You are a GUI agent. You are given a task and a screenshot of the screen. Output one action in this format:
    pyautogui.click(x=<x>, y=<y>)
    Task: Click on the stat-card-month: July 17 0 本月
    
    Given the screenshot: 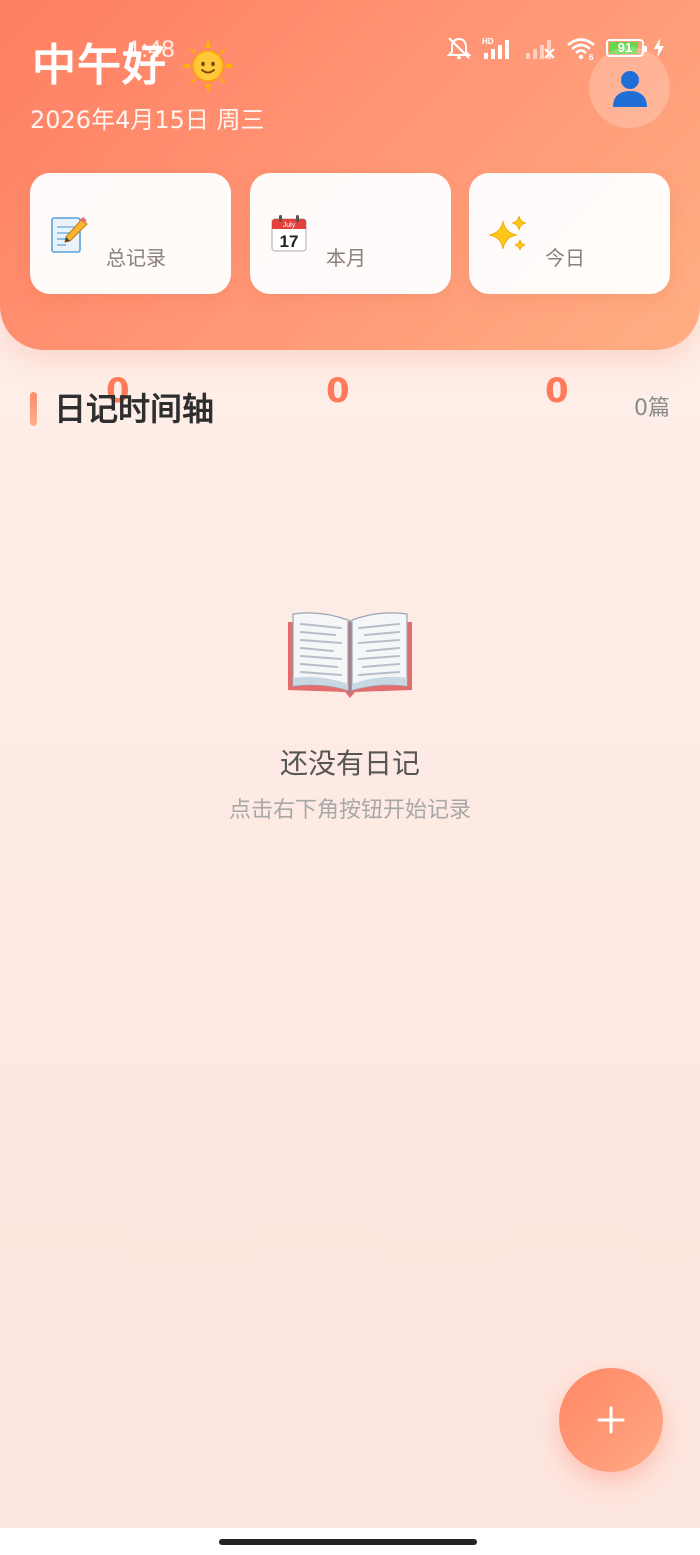 What is the action you would take?
    pyautogui.click(x=350, y=292)
    